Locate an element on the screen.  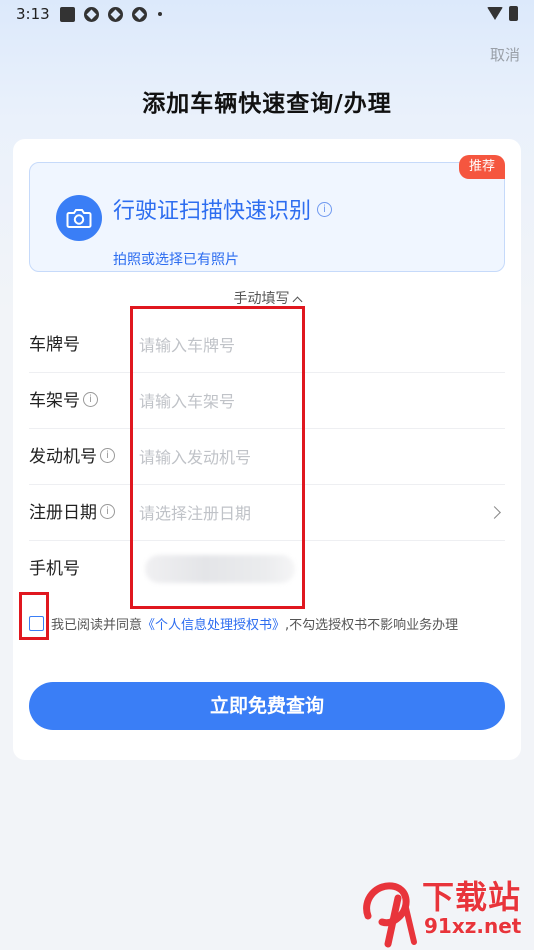
agreement-text: 我已阅读并同意《个人信息处理授权书》,不勾选授权书不影响业务办理 is located at coordinates (261, 625).